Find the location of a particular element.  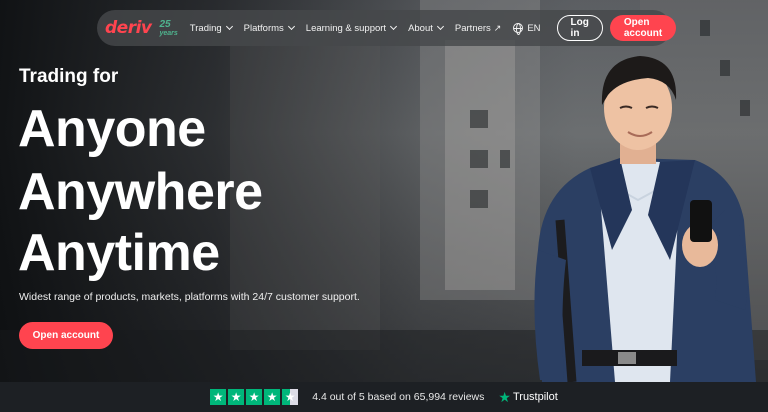

years-badge: 25 years is located at coordinates (169, 28).